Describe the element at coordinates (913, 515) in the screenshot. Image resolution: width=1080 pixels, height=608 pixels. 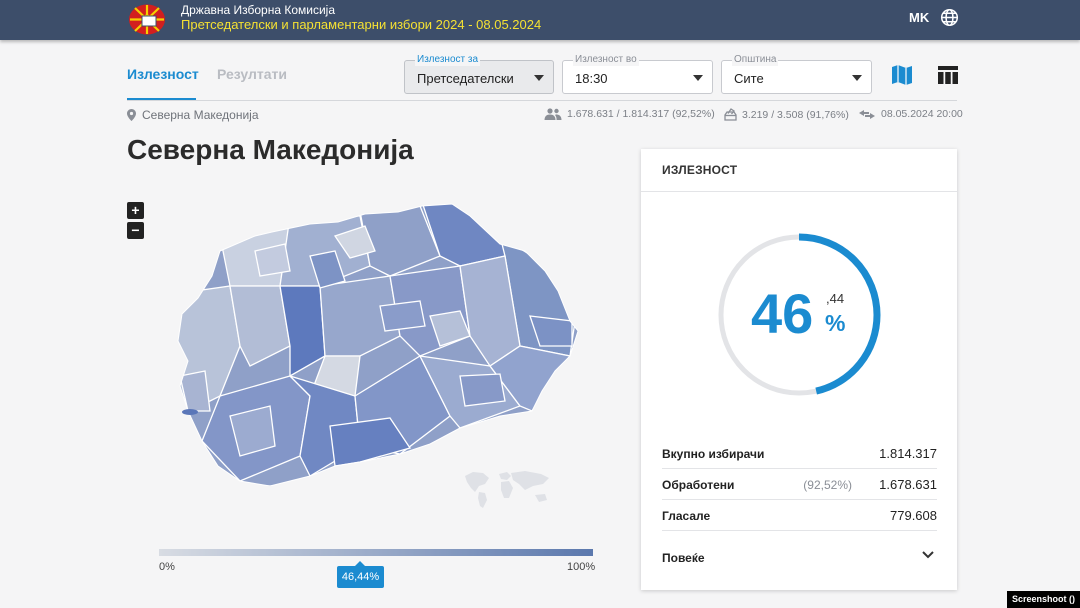
I see `voted-value: 779.608` at that location.